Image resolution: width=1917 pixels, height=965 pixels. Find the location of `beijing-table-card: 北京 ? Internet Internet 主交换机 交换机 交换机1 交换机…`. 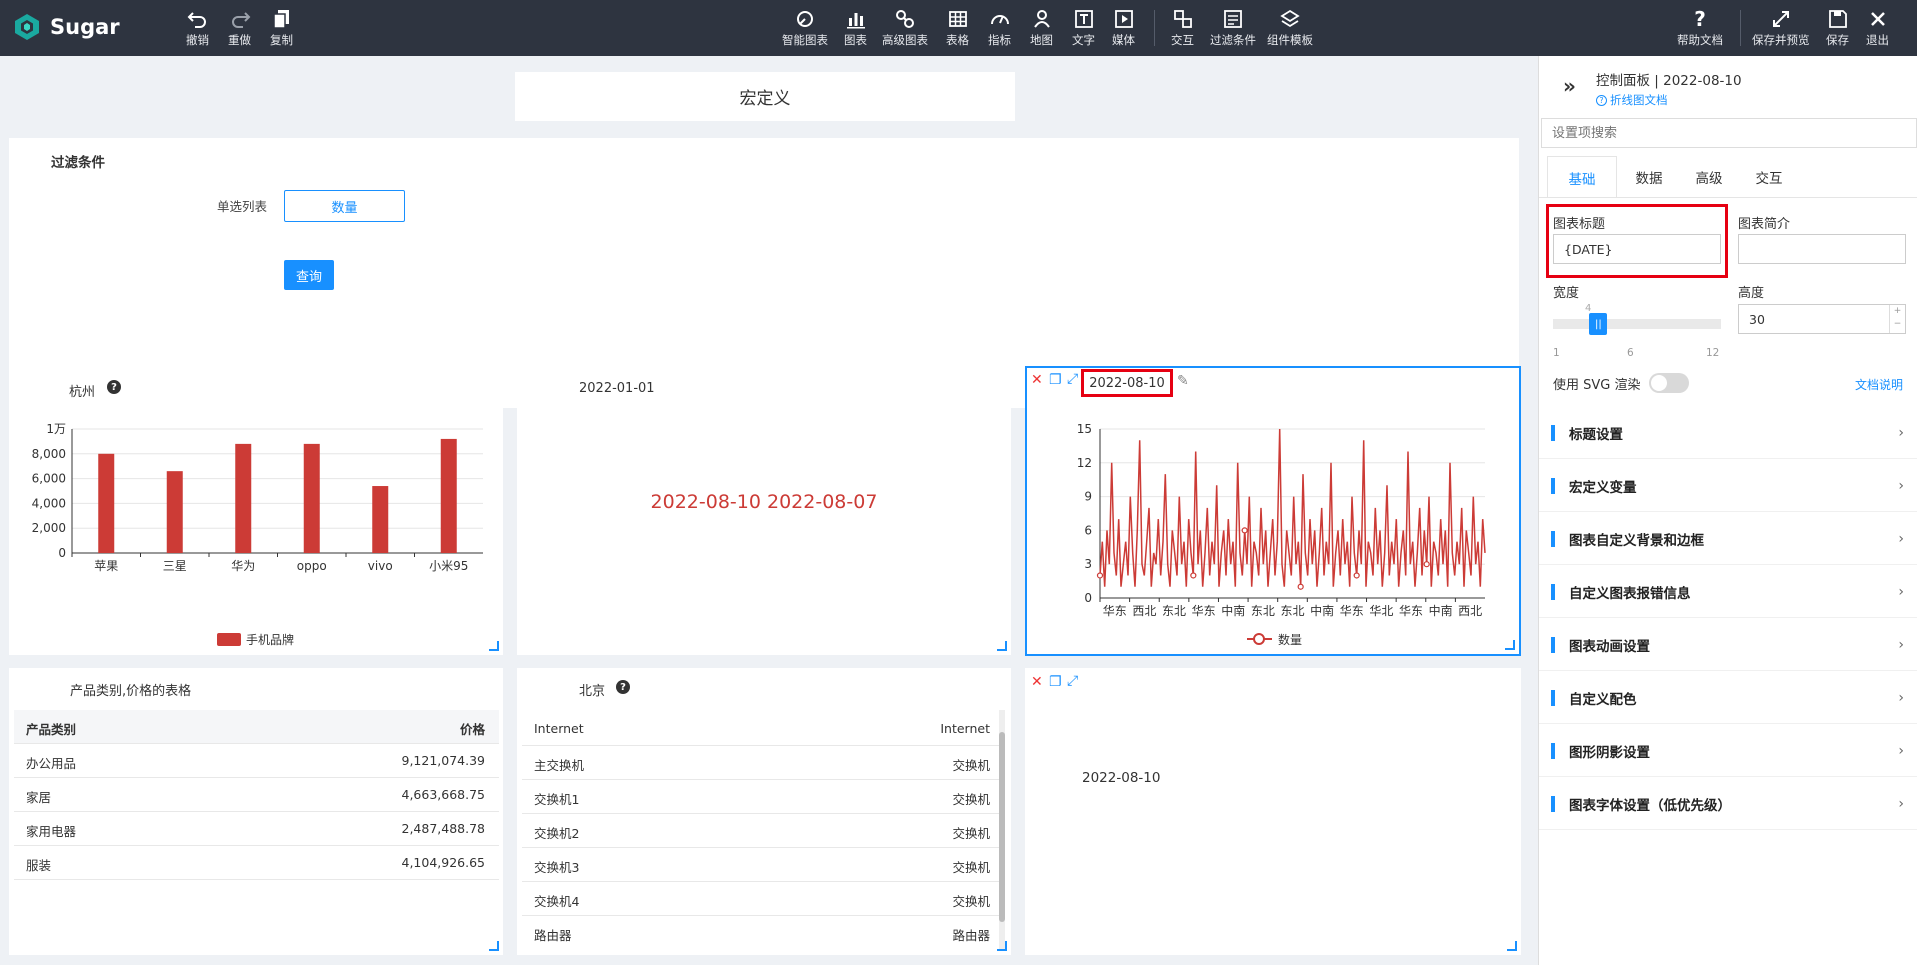

beijing-table-card: 北京 ? Internet Internet 主交换机 交换机 交换机1 交换机… is located at coordinates (764, 811).